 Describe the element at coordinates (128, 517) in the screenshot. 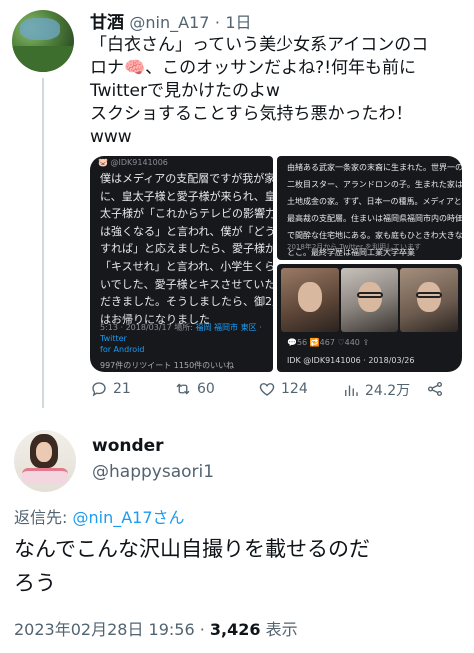

I see `replying-to-link: @nin_A17さん` at that location.